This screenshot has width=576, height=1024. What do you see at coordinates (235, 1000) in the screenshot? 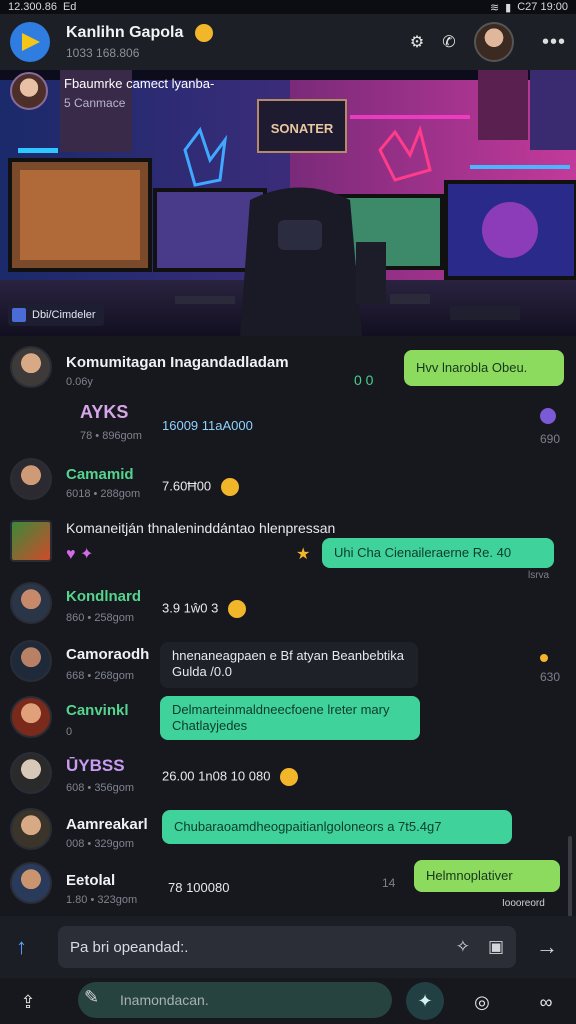
I see `compose-field: ✎ Inamondacan.` at bounding box center [235, 1000].